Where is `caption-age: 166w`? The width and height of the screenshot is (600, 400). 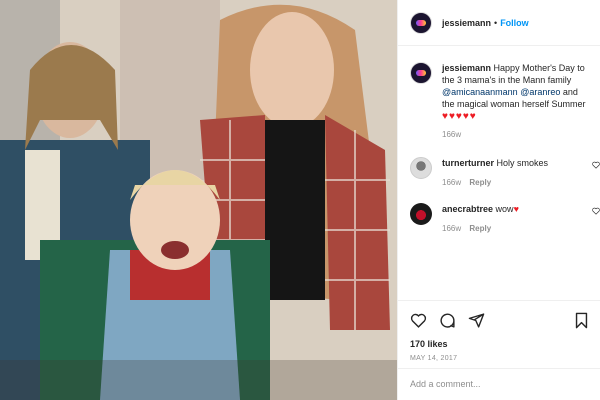
caption-age: 166w is located at coordinates (452, 134).